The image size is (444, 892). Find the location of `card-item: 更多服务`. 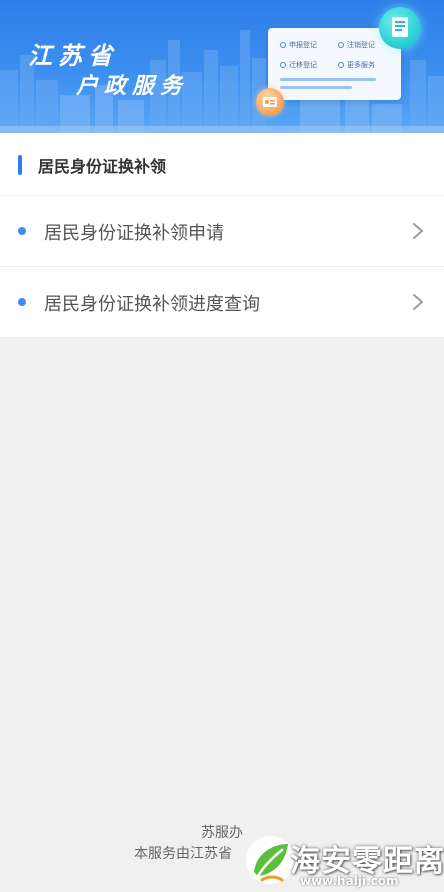

card-item: 更多服务 is located at coordinates (356, 65).